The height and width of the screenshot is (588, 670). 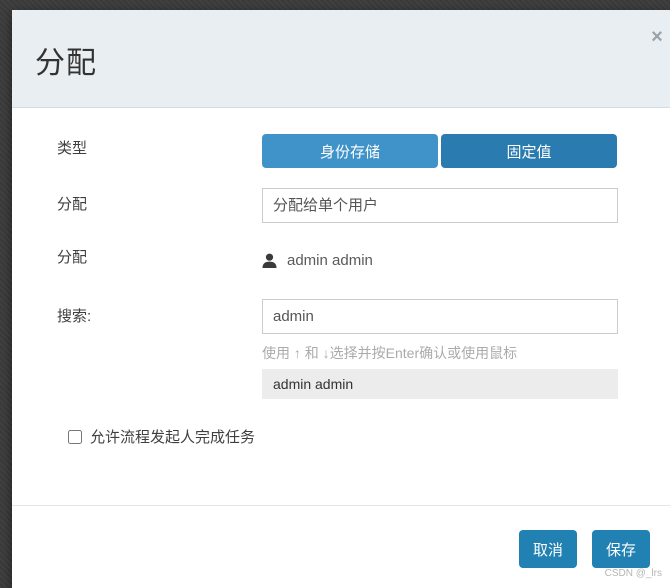 What do you see at coordinates (390, 353) in the screenshot?
I see `search-hint: 使用 ↑ 和 ↓选择并按Enter确认或使用鼠标` at bounding box center [390, 353].